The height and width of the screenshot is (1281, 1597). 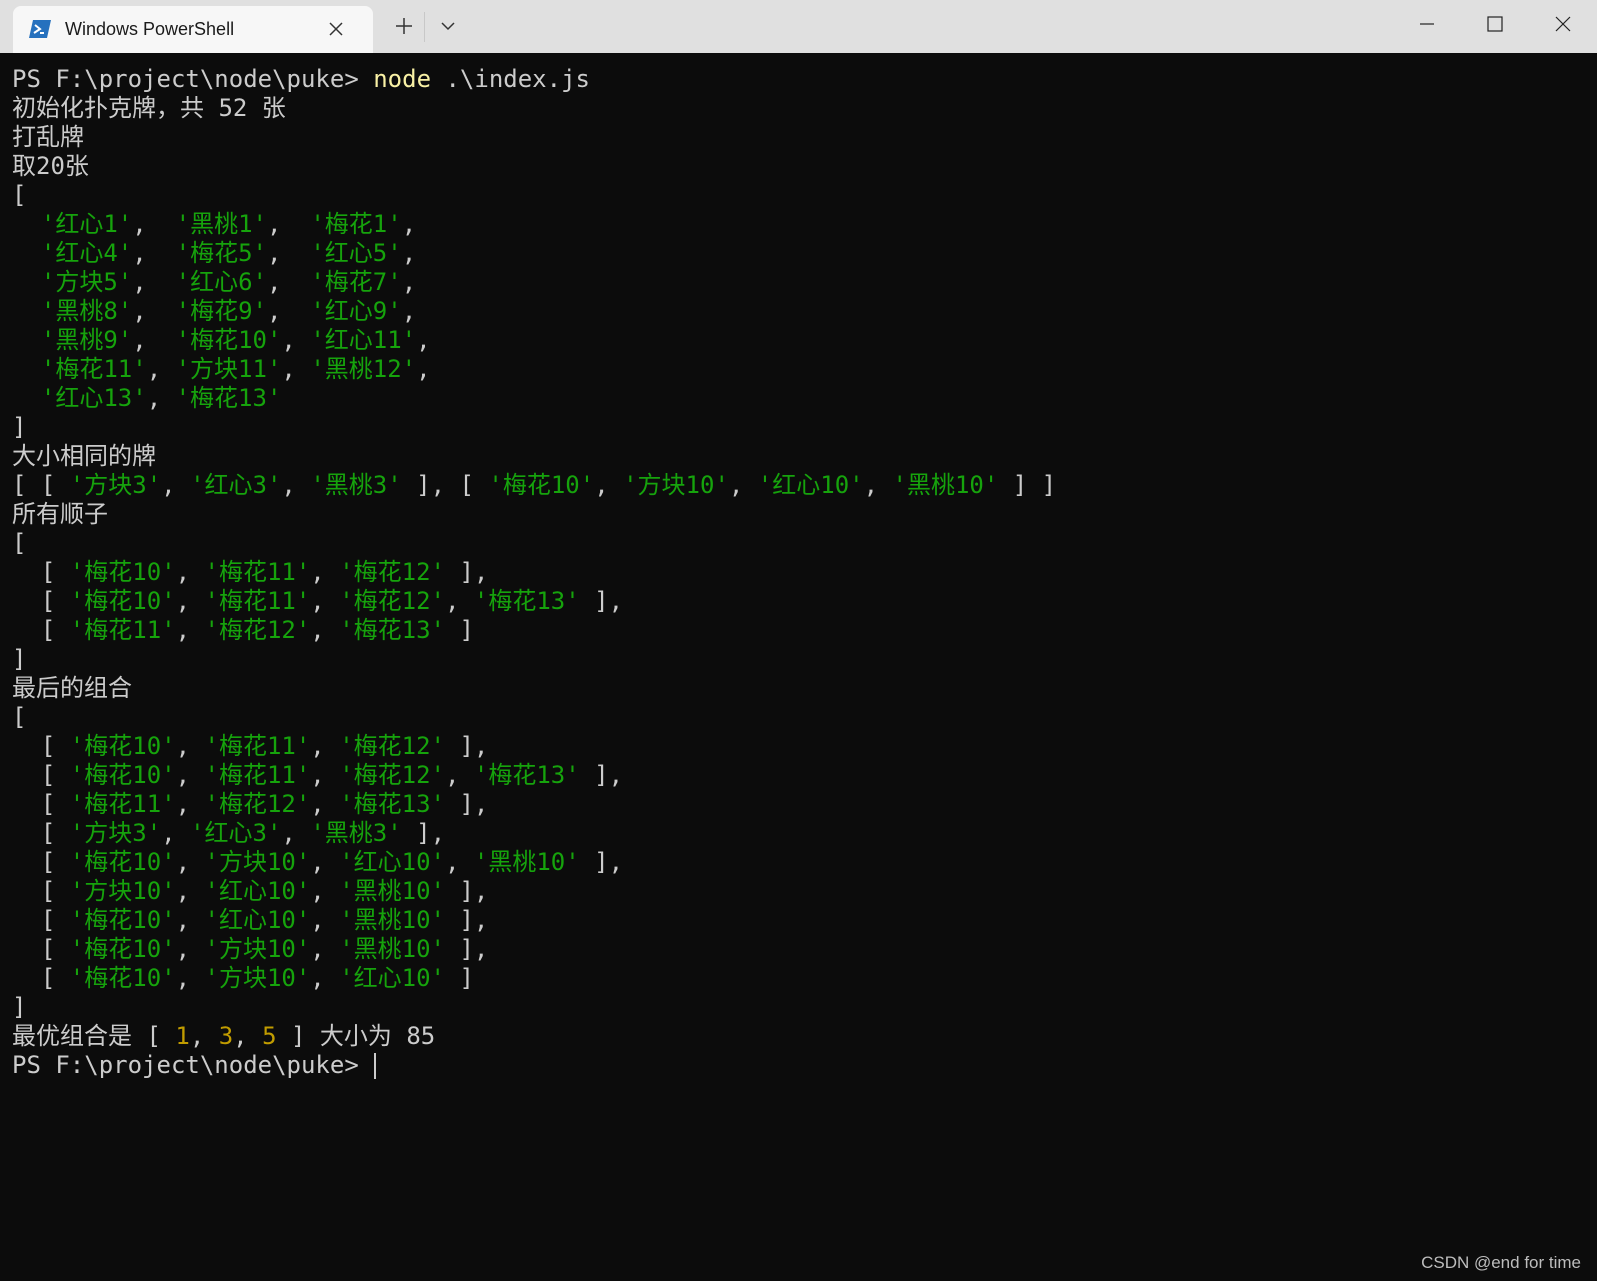 What do you see at coordinates (336, 29) in the screenshot?
I see `close-tab-icon` at bounding box center [336, 29].